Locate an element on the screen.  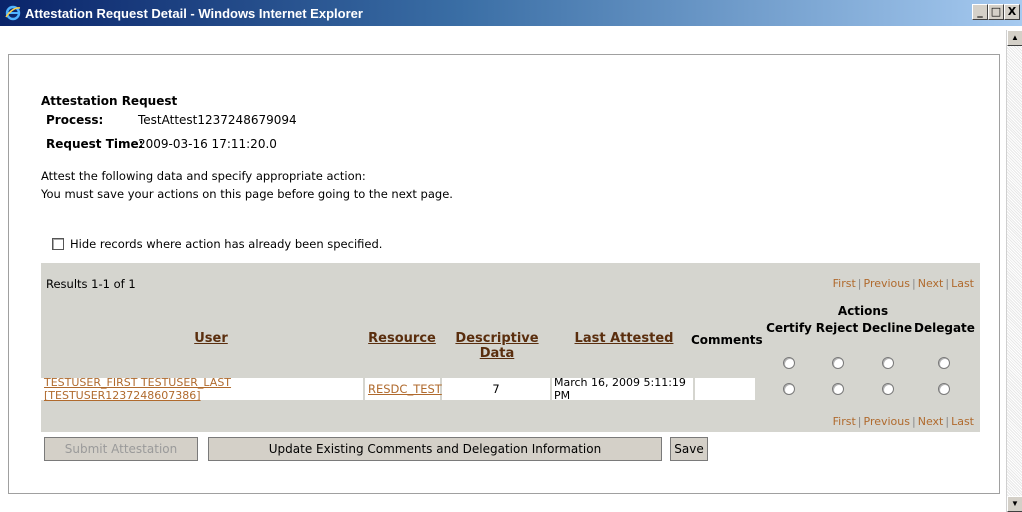
vertical-scrollbar: ▲ ▼ is located at coordinates (1014, 271).